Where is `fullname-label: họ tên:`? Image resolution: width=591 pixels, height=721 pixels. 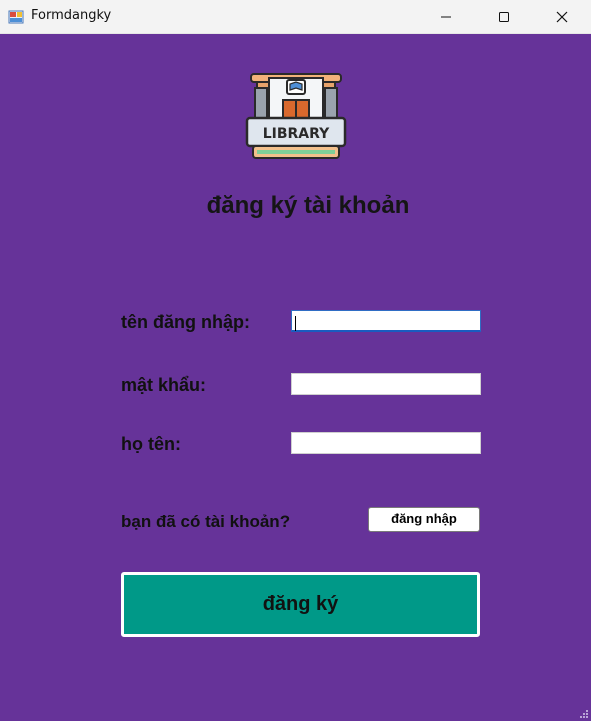 fullname-label: họ tên: is located at coordinates (151, 444).